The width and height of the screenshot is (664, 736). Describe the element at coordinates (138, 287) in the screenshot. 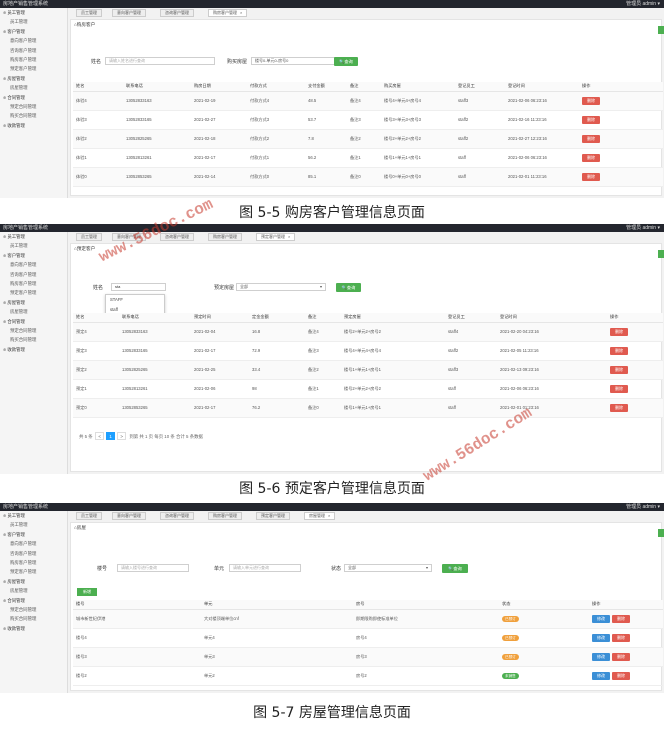

I see `name-search-input: sta` at that location.